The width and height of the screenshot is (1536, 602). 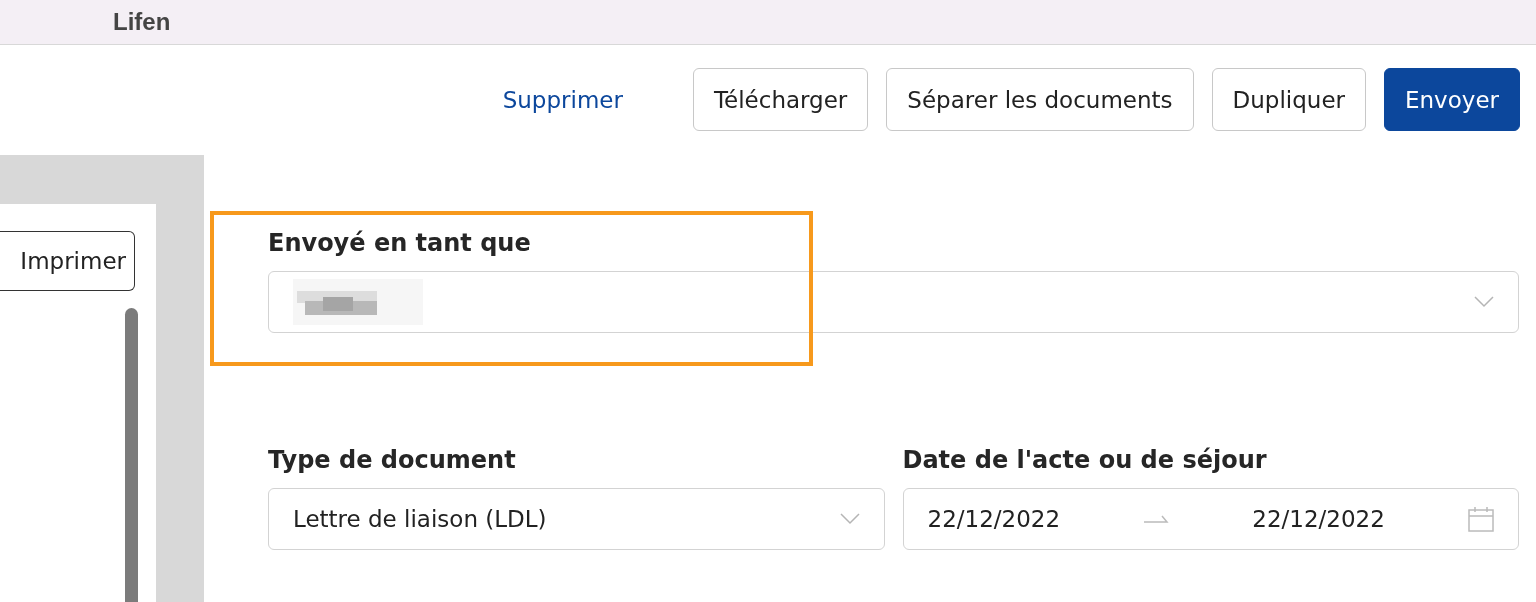 I want to click on document-type-select: Lettre de liaison (LDL), so click(x=576, y=519).